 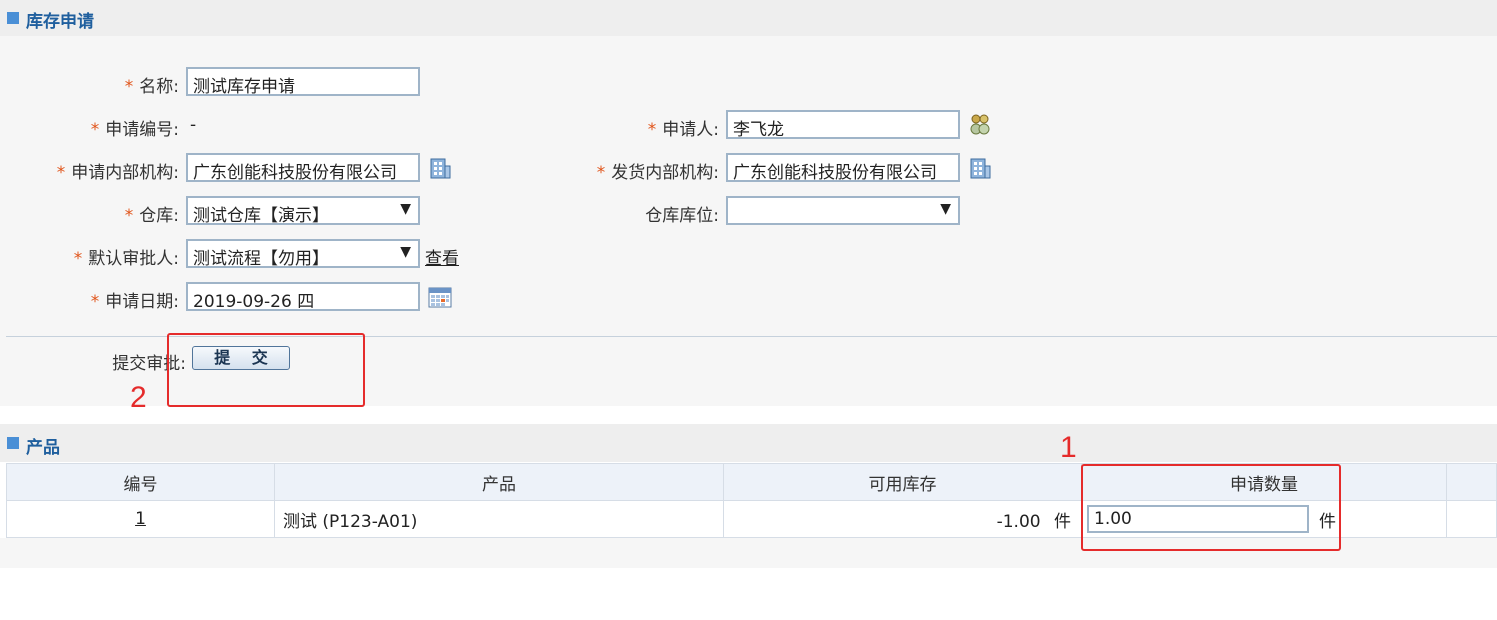 What do you see at coordinates (683, 130) in the screenshot?
I see `applicant-label: * 申请人:` at bounding box center [683, 130].